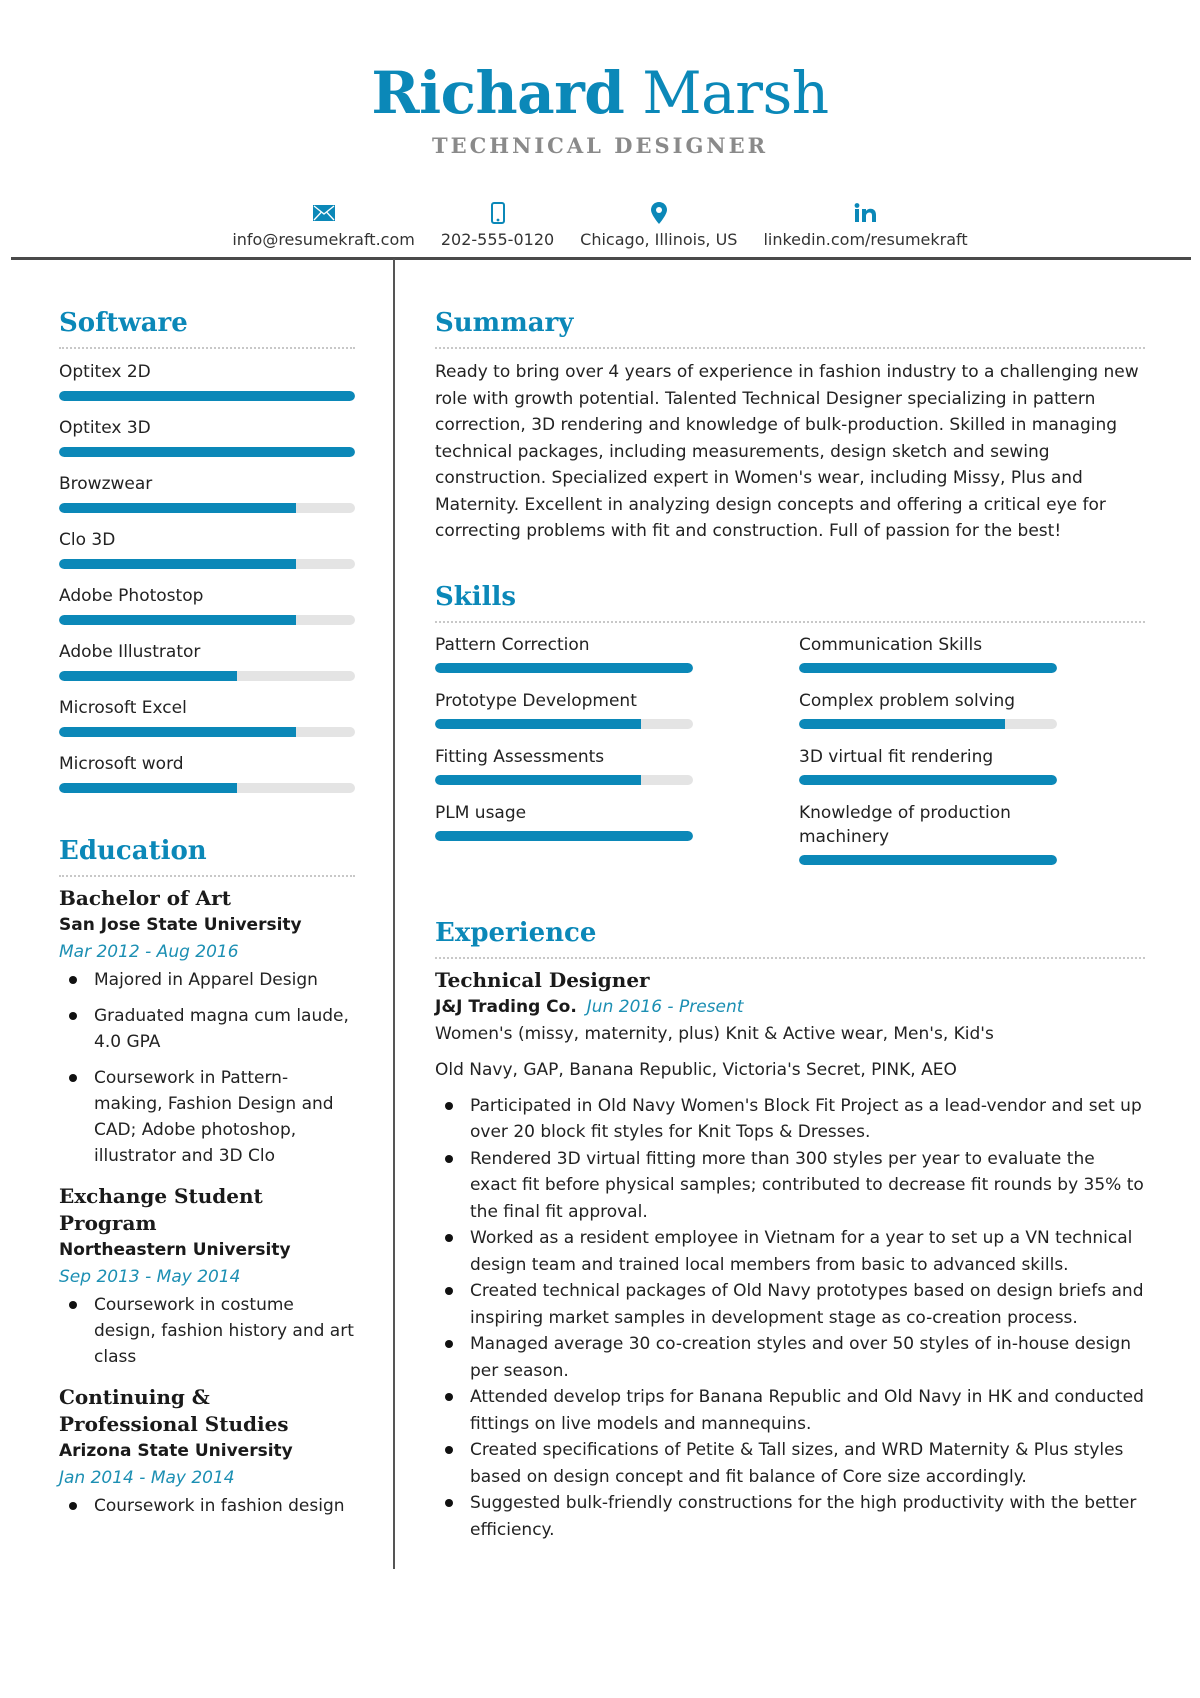 The image size is (1200, 1698). What do you see at coordinates (600, 145) in the screenshot?
I see `job-title: TECHNICAL DESIGNER` at bounding box center [600, 145].